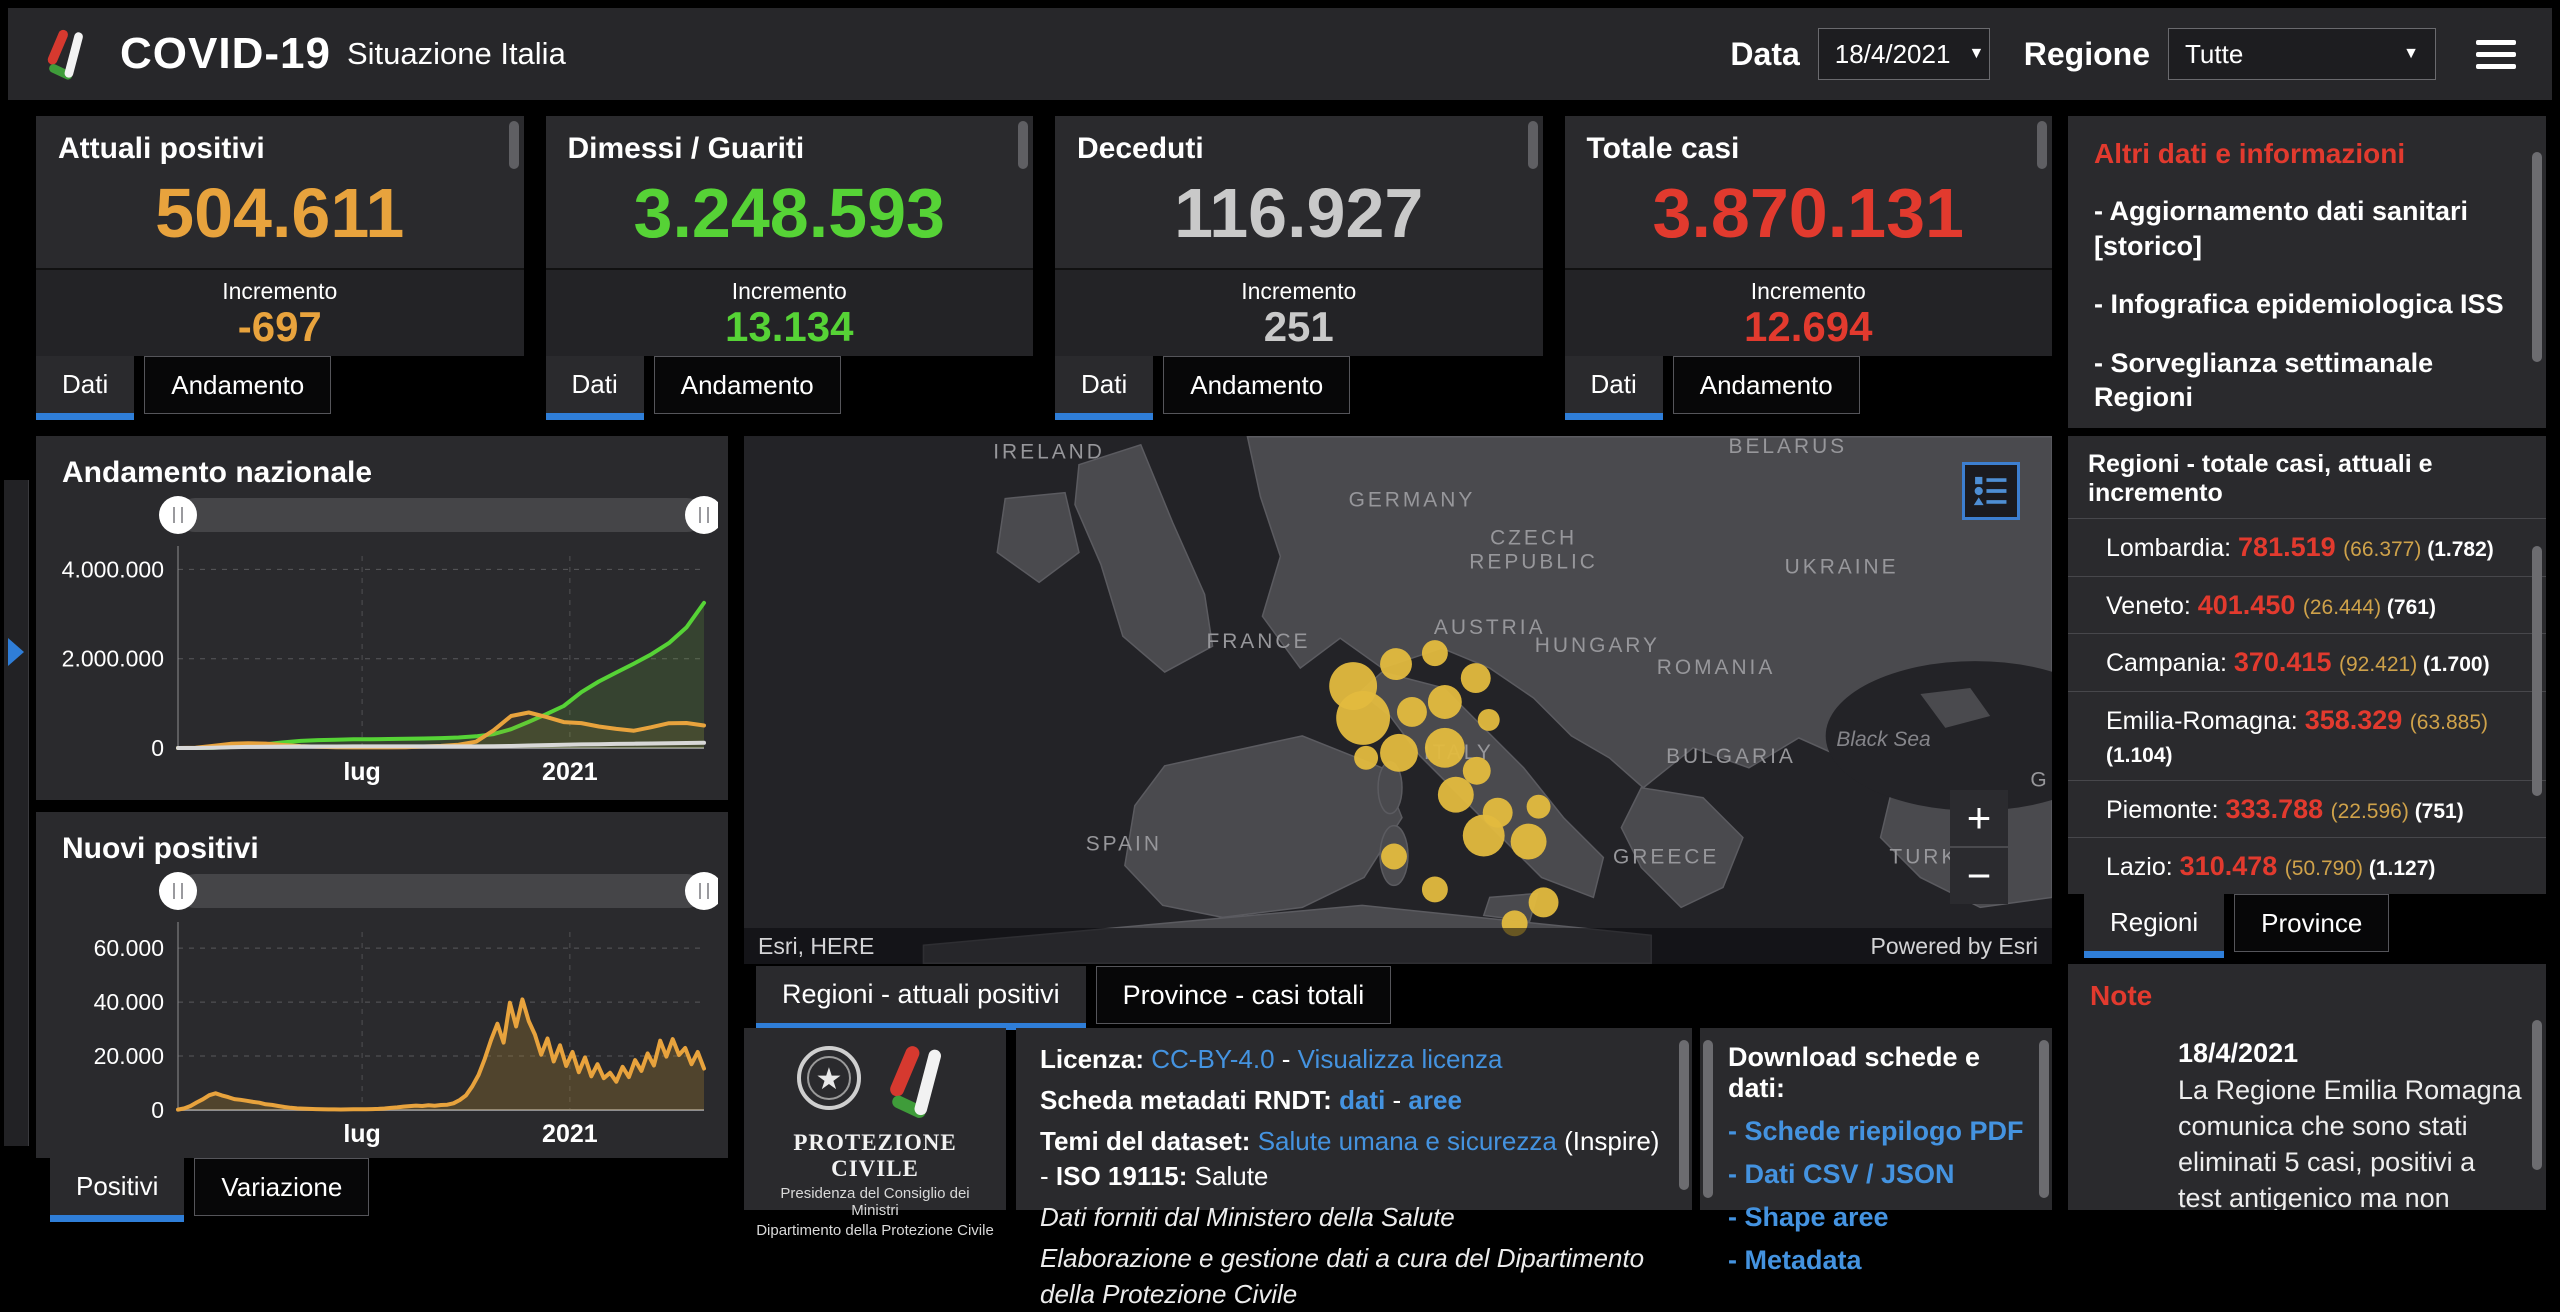 Image resolution: width=2560 pixels, height=1312 pixels. Describe the element at coordinates (2307, 662) in the screenshot. I see `region-row: Campania: 370.415 (92.421) (1.700)` at that location.